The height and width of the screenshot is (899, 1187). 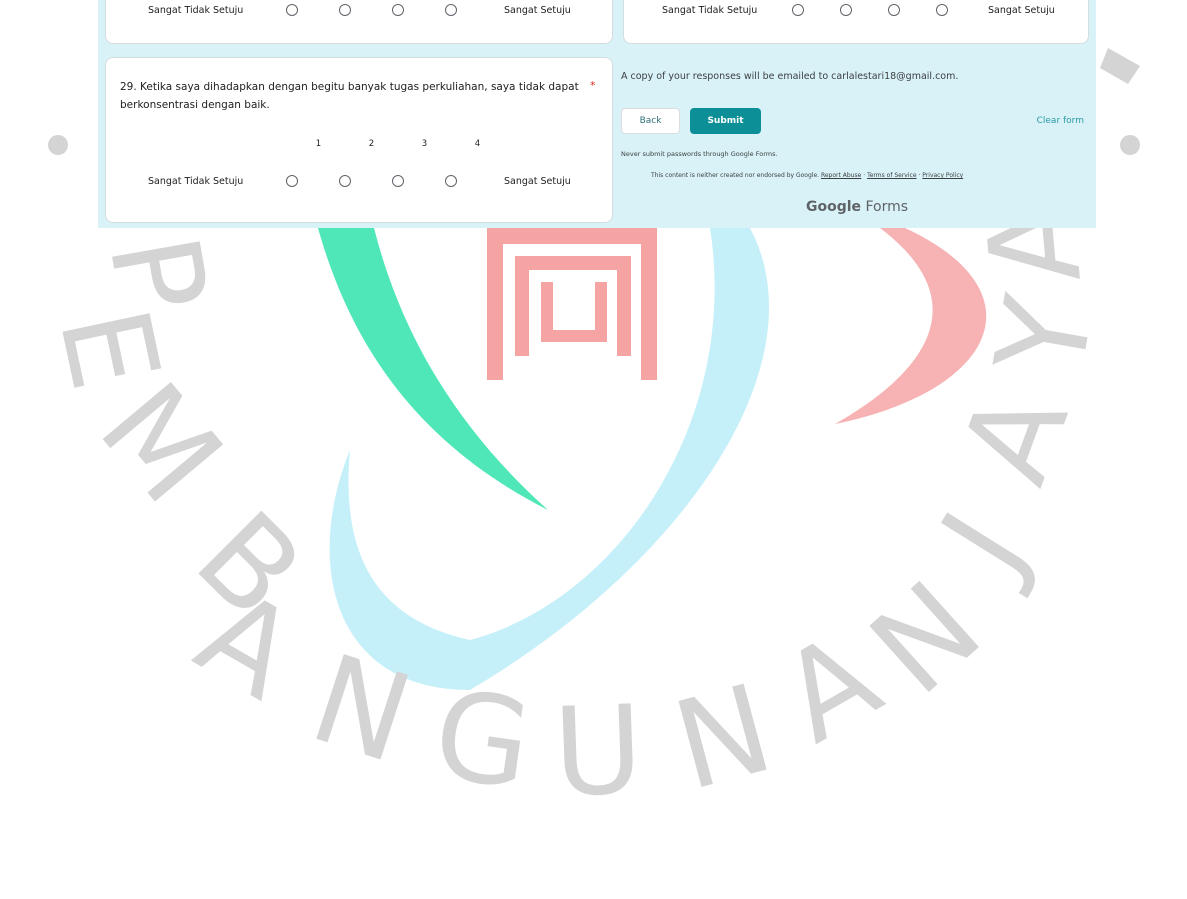 What do you see at coordinates (477, 144) in the screenshot?
I see `scale-number-4: 4` at bounding box center [477, 144].